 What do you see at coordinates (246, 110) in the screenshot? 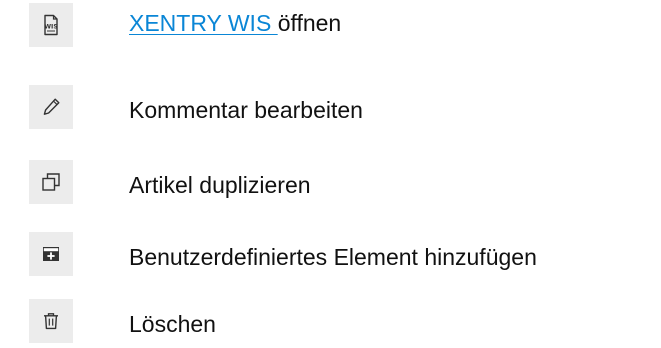
I see `menu-item-label: Kommentar bearbeiten` at bounding box center [246, 110].